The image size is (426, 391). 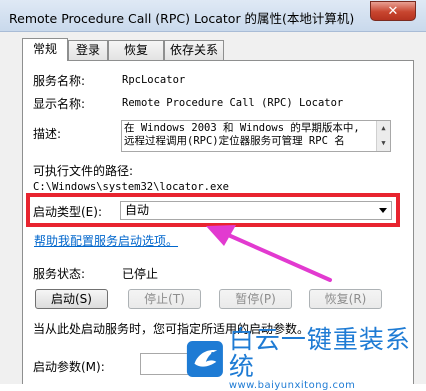 I want to click on stop-button: 停止(T), so click(x=164, y=299).